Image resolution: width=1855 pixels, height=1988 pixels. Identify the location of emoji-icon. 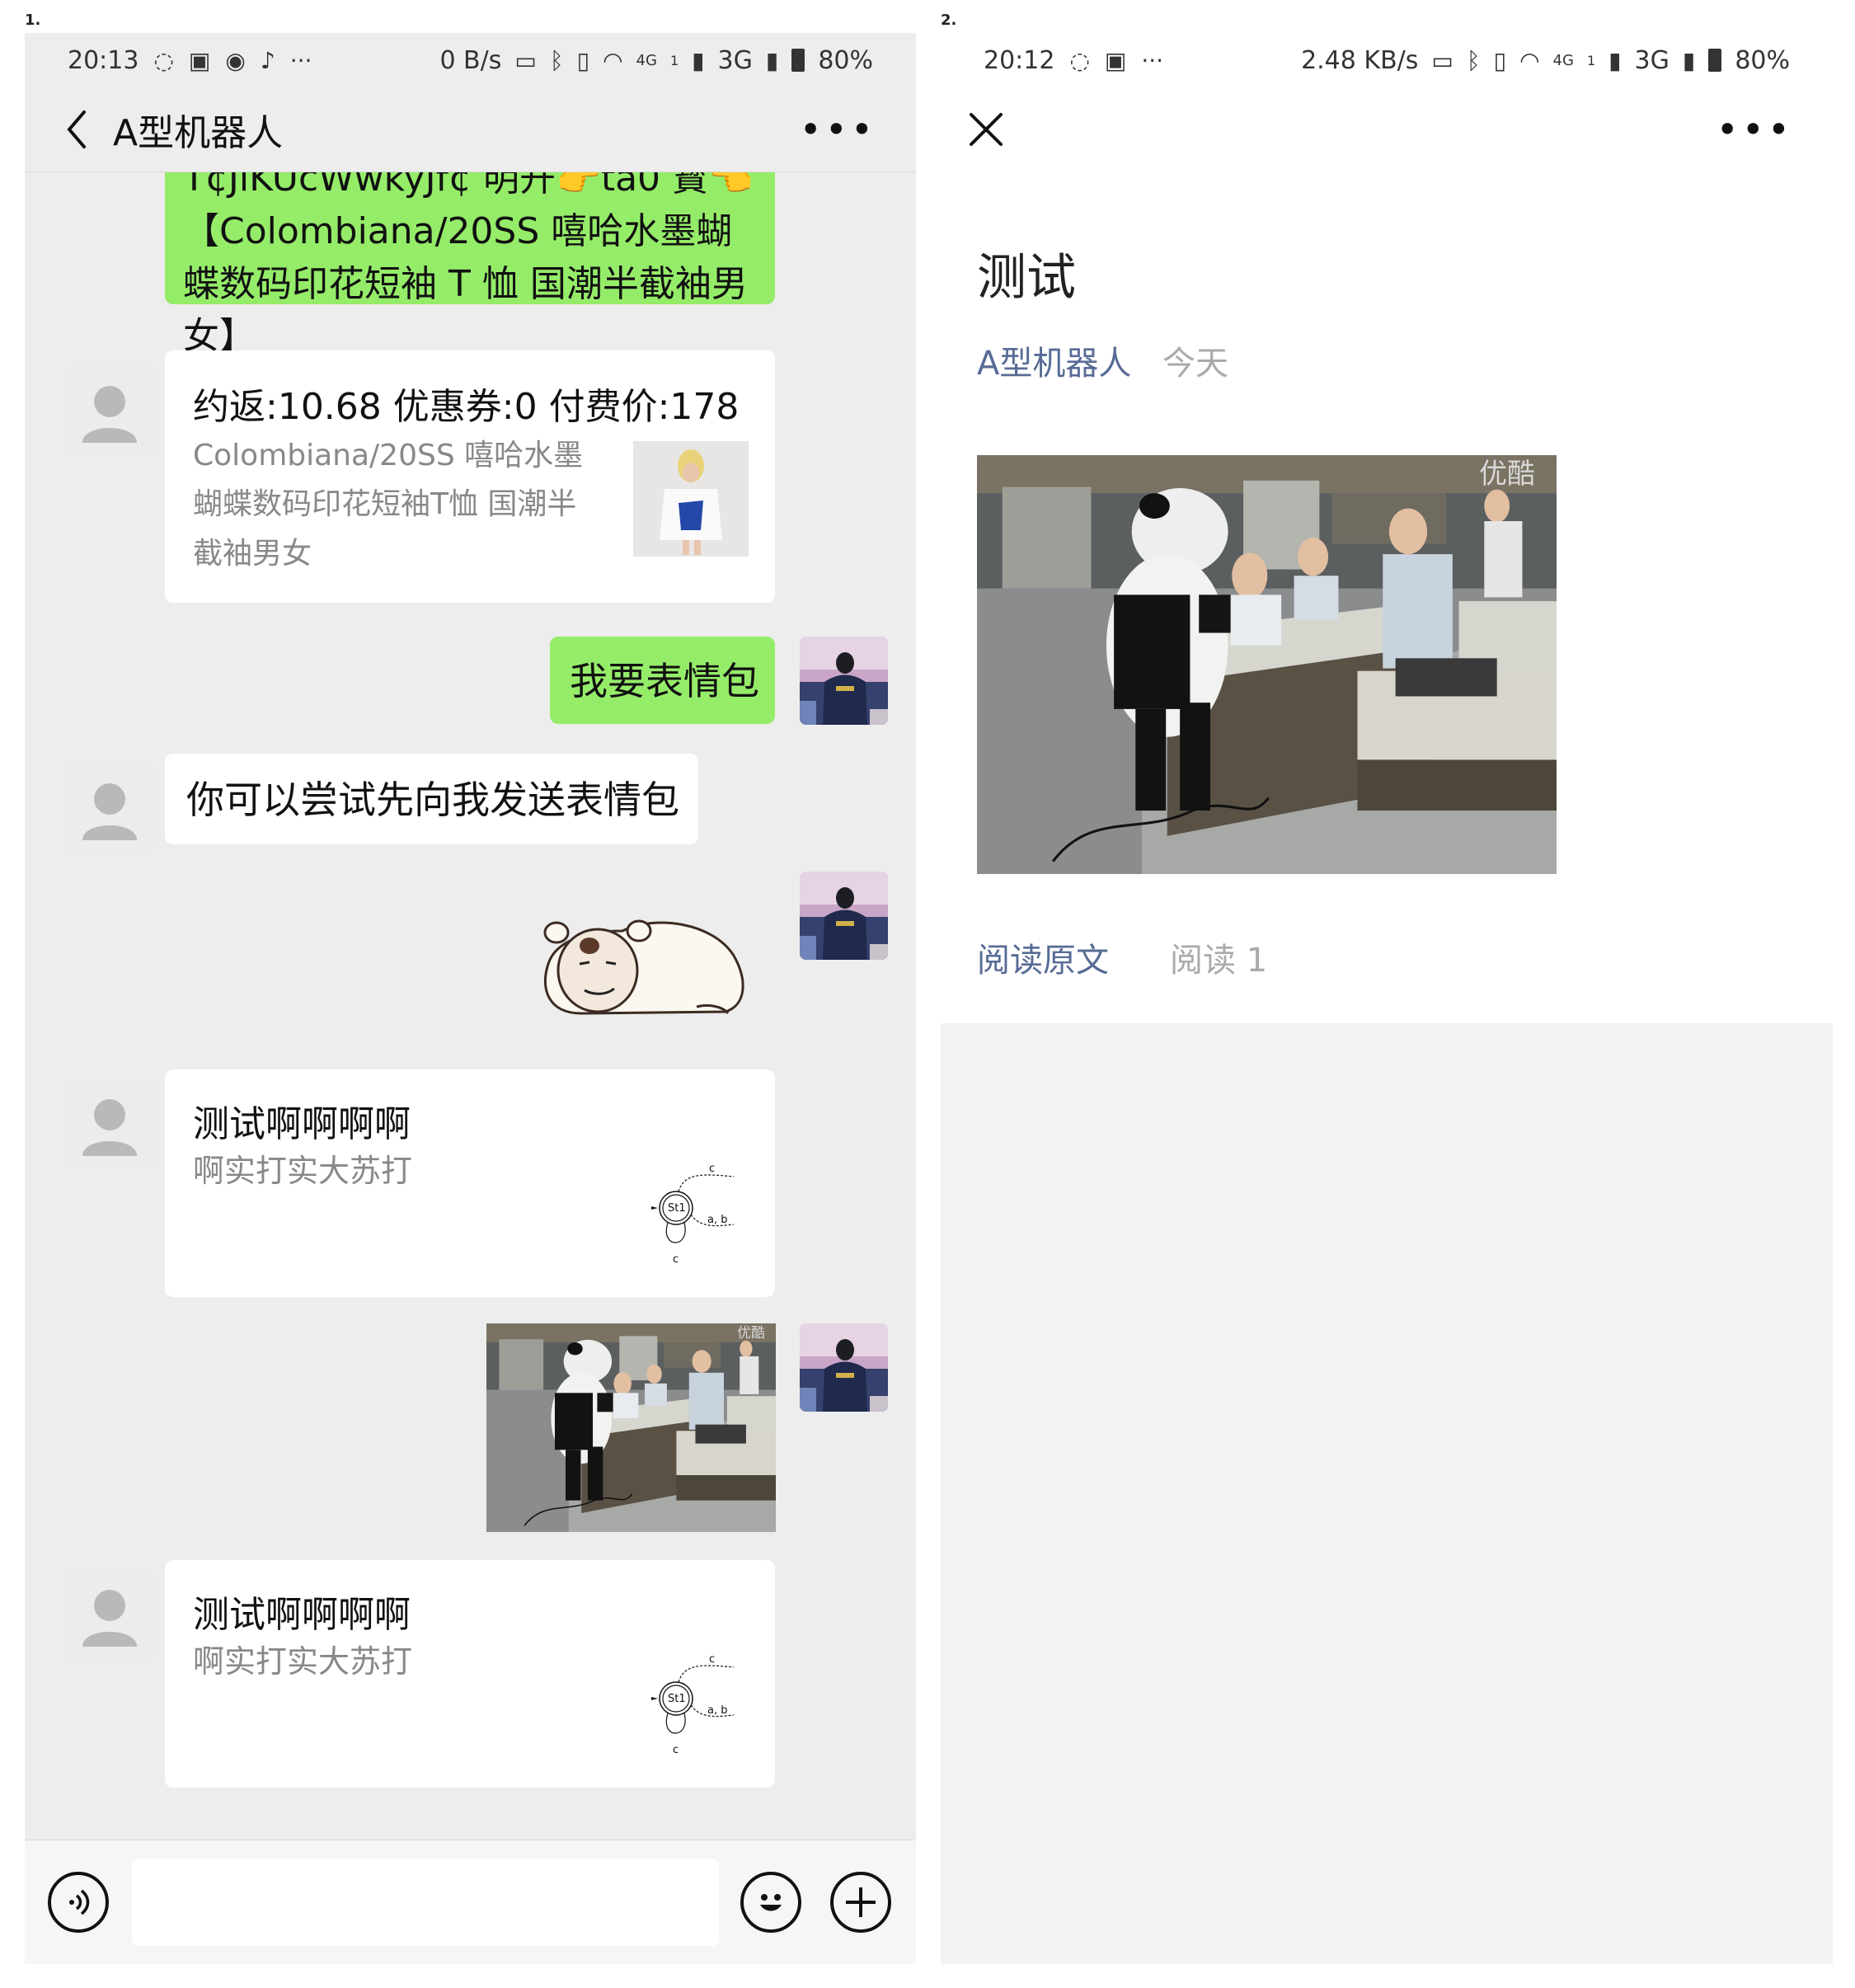
(770, 1903).